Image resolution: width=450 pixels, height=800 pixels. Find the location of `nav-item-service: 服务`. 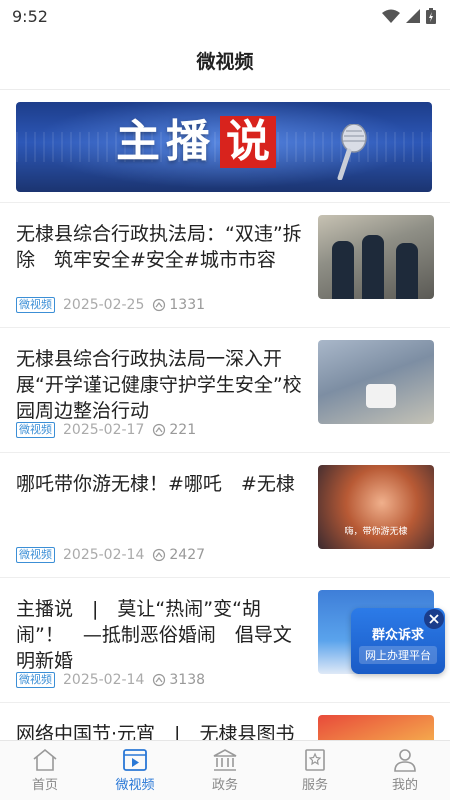

nav-item-service: 服务 is located at coordinates (315, 770).